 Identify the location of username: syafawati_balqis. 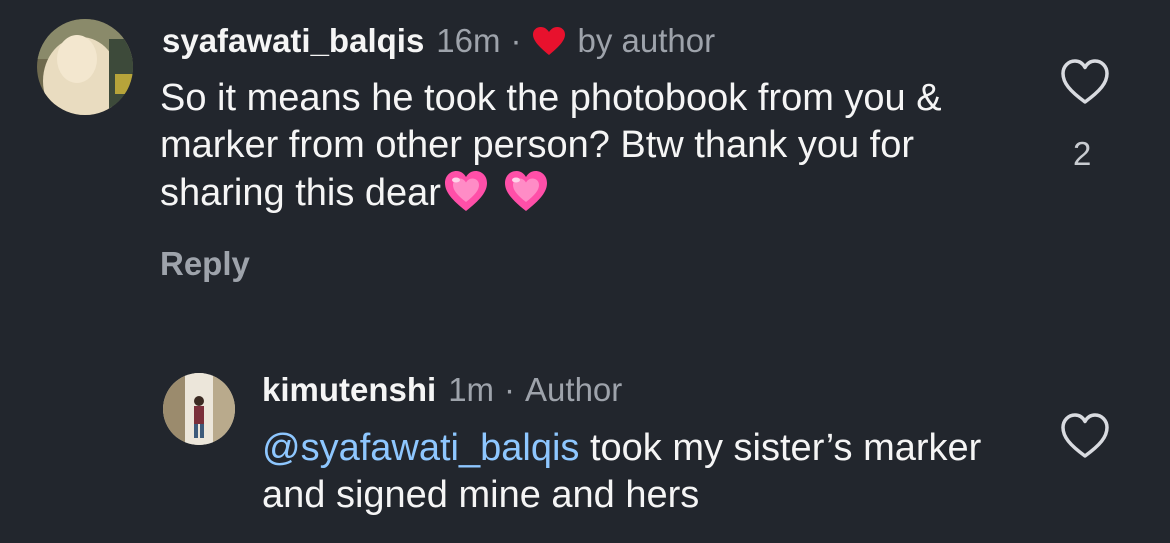
(293, 41).